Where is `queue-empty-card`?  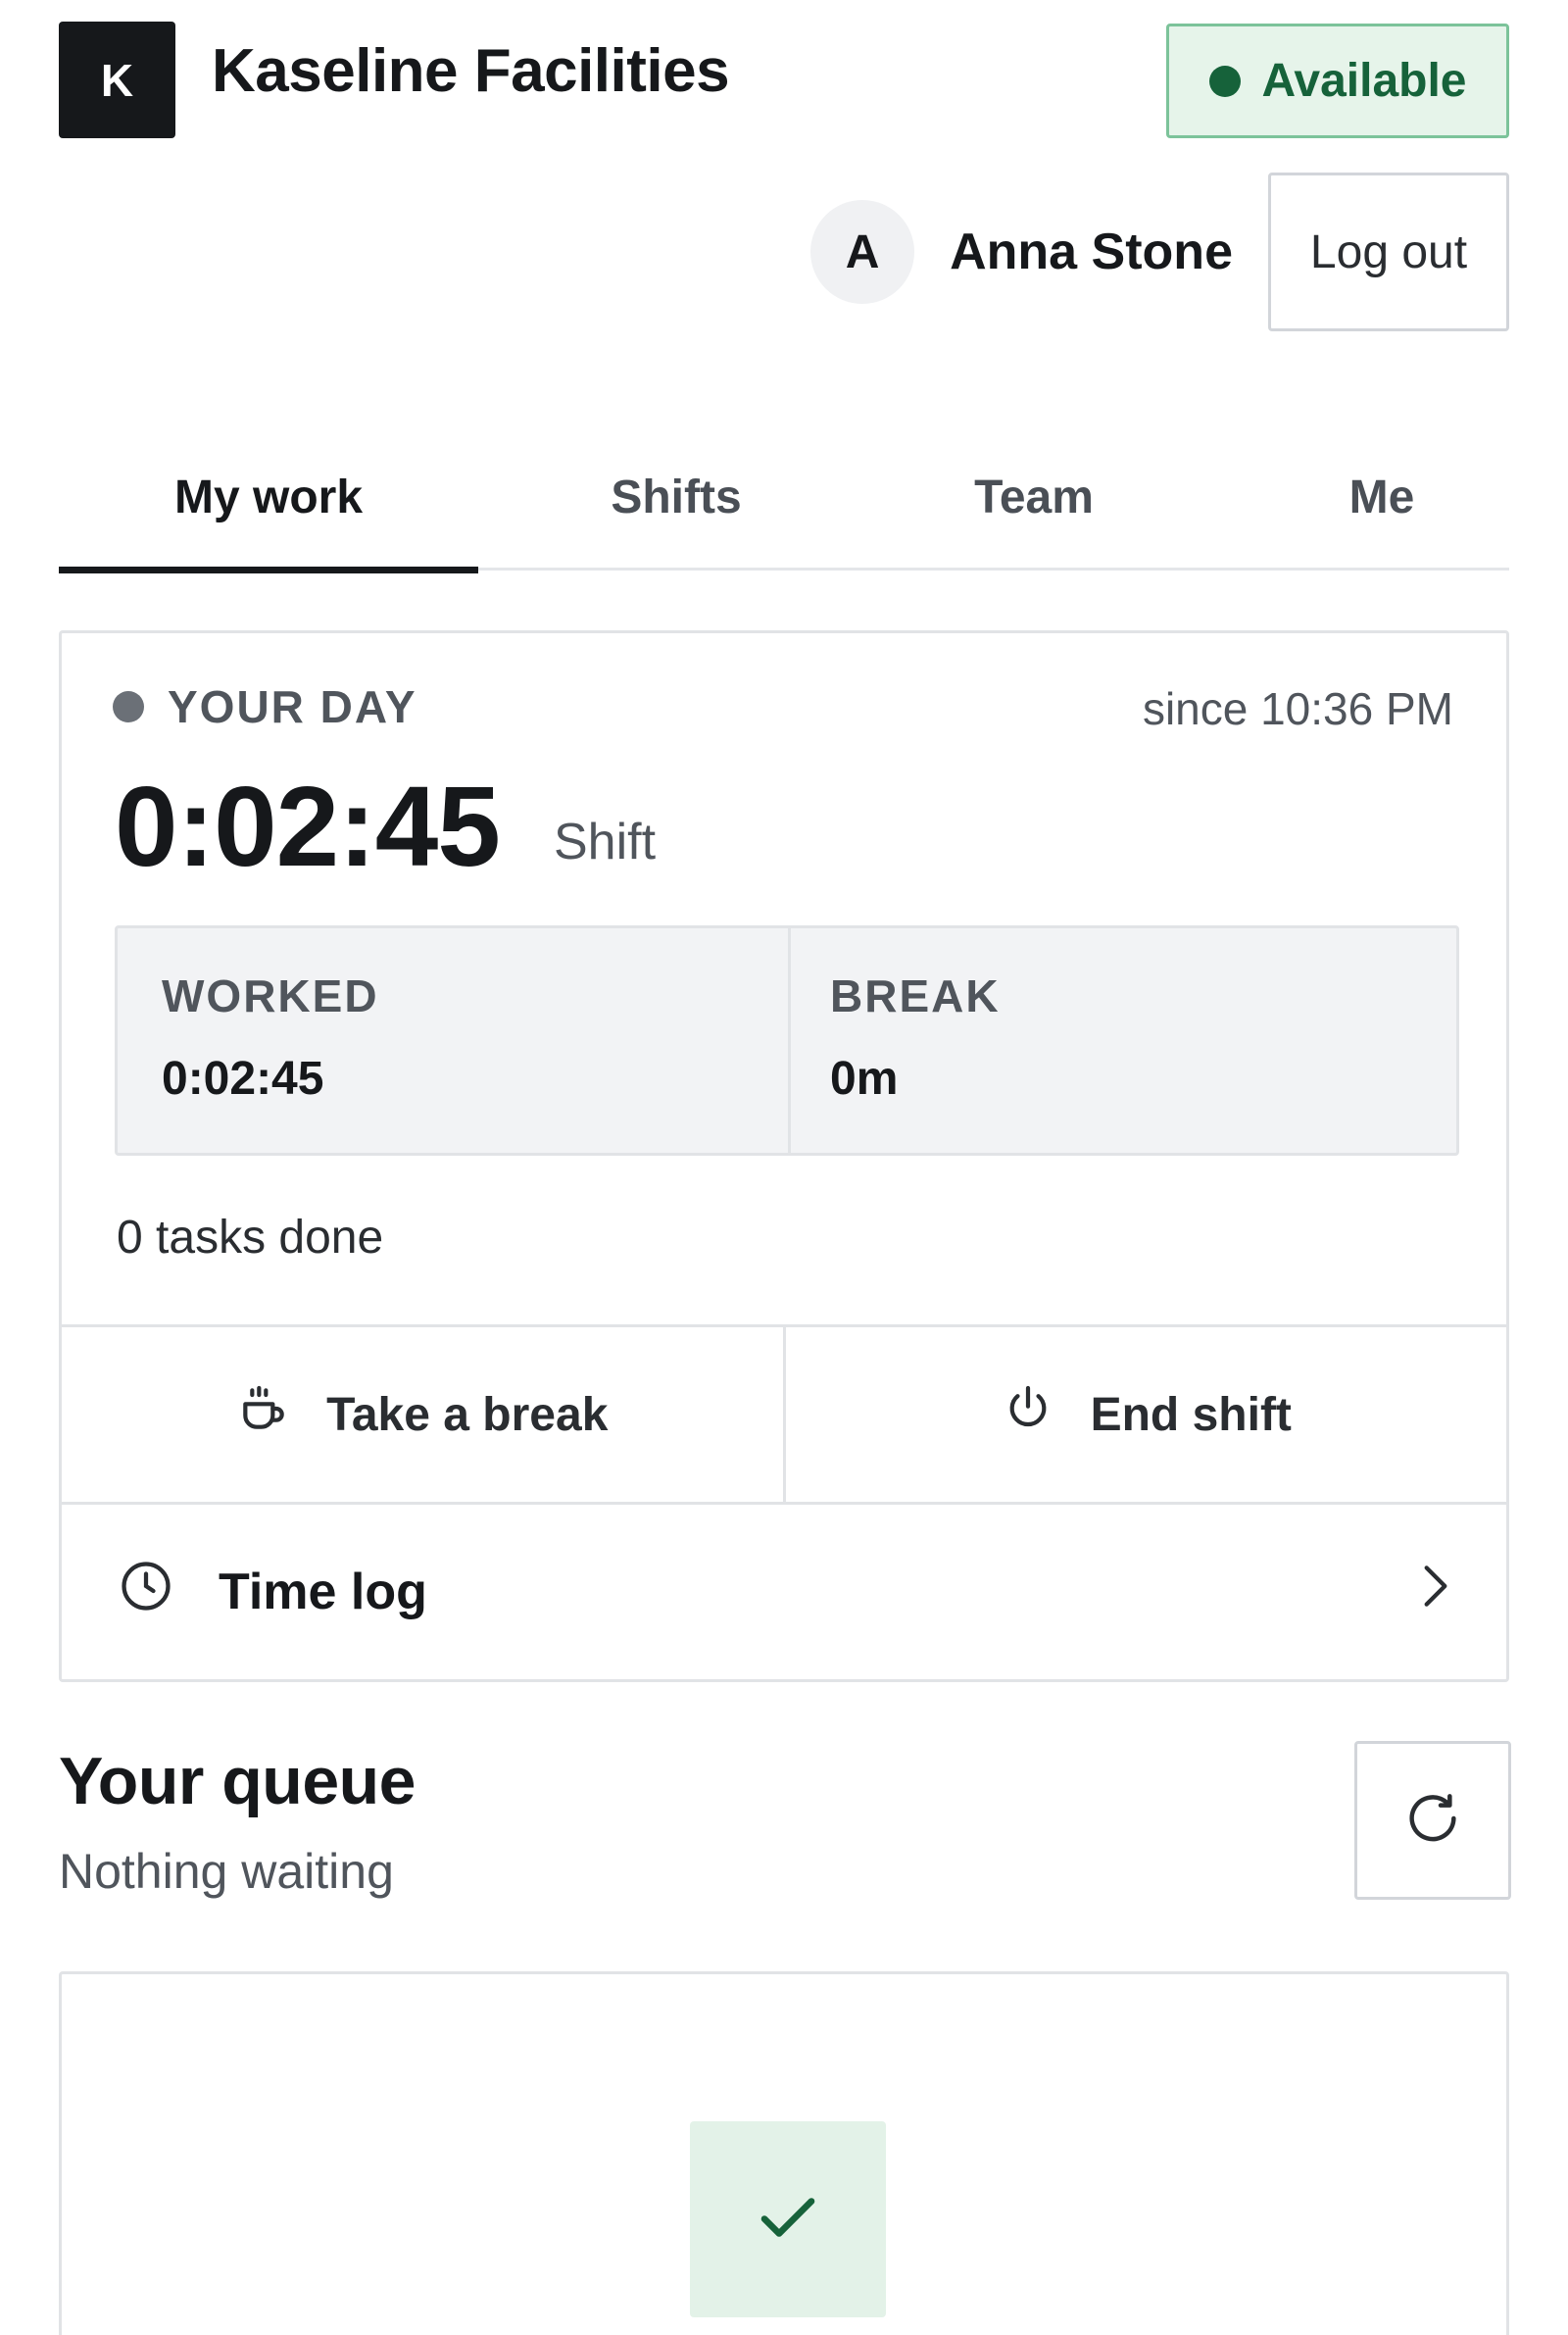 queue-empty-card is located at coordinates (784, 2153).